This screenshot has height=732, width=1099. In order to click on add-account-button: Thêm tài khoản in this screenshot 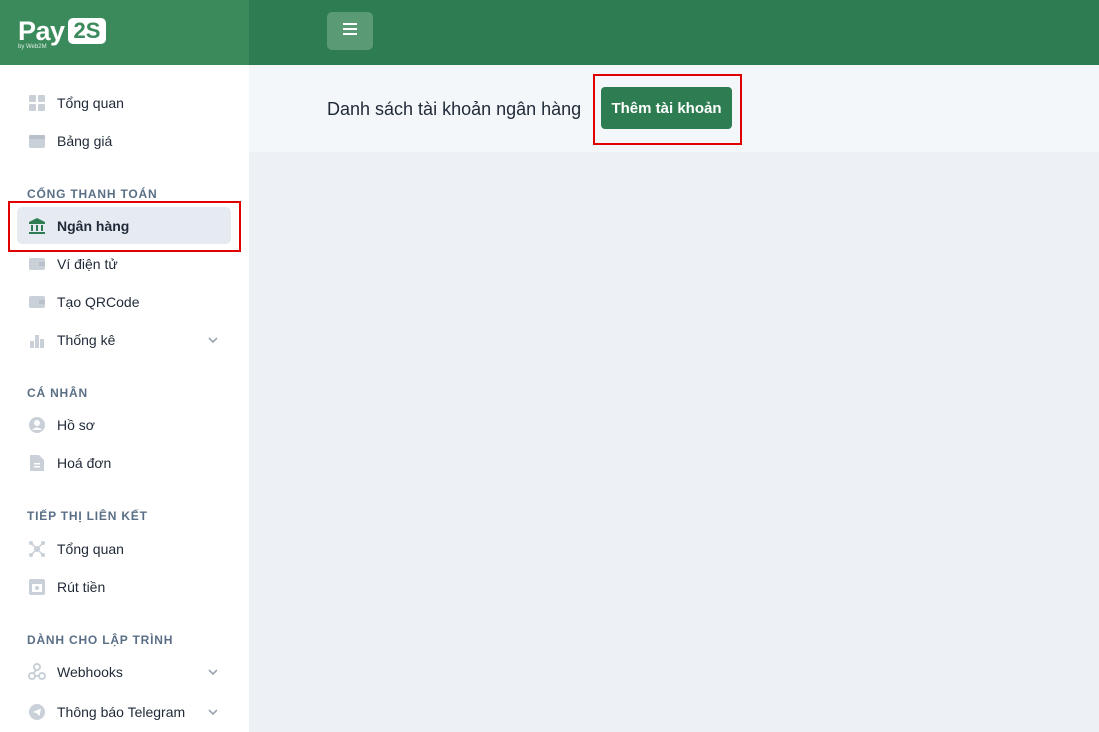, I will do `click(666, 108)`.